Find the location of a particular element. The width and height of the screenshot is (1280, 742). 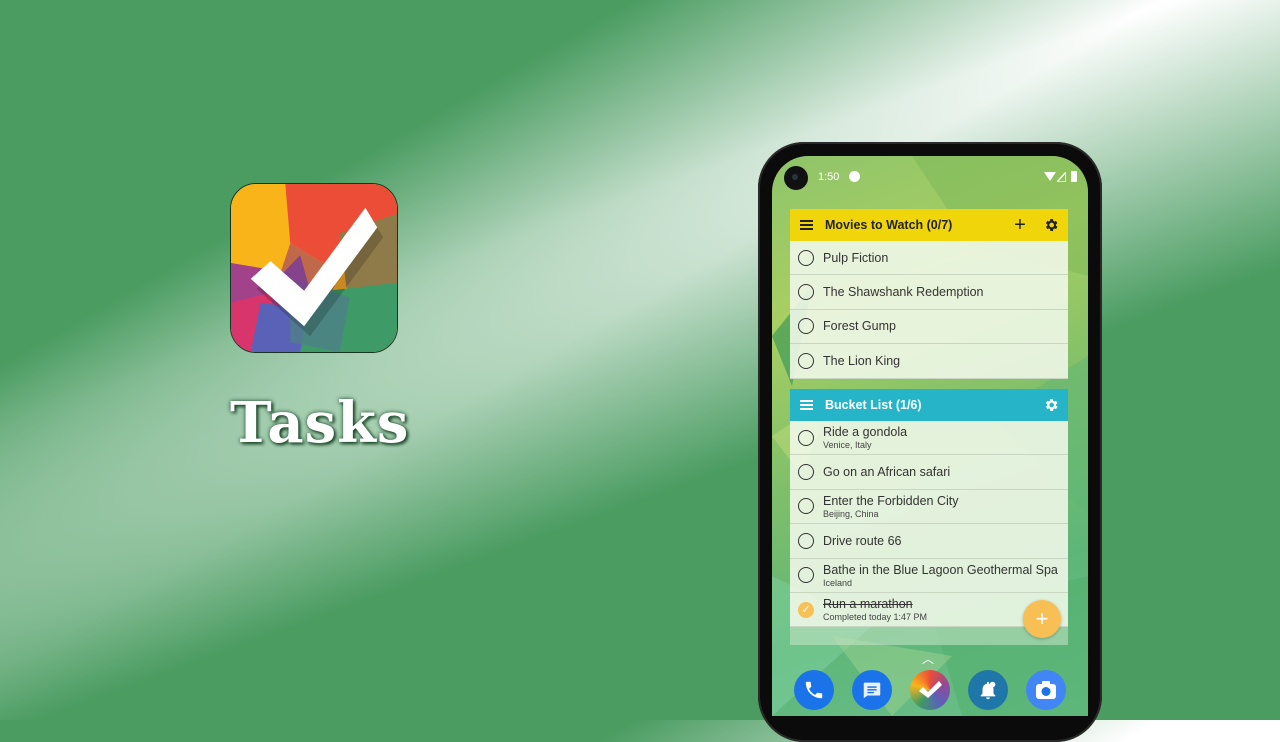

task-row: Forest Gump is located at coordinates (929, 327).